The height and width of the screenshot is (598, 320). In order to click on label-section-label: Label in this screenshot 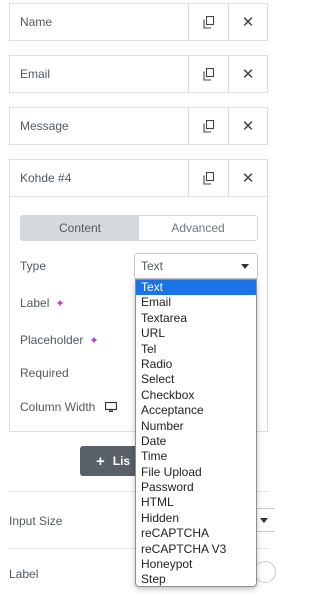, I will do `click(24, 574)`.